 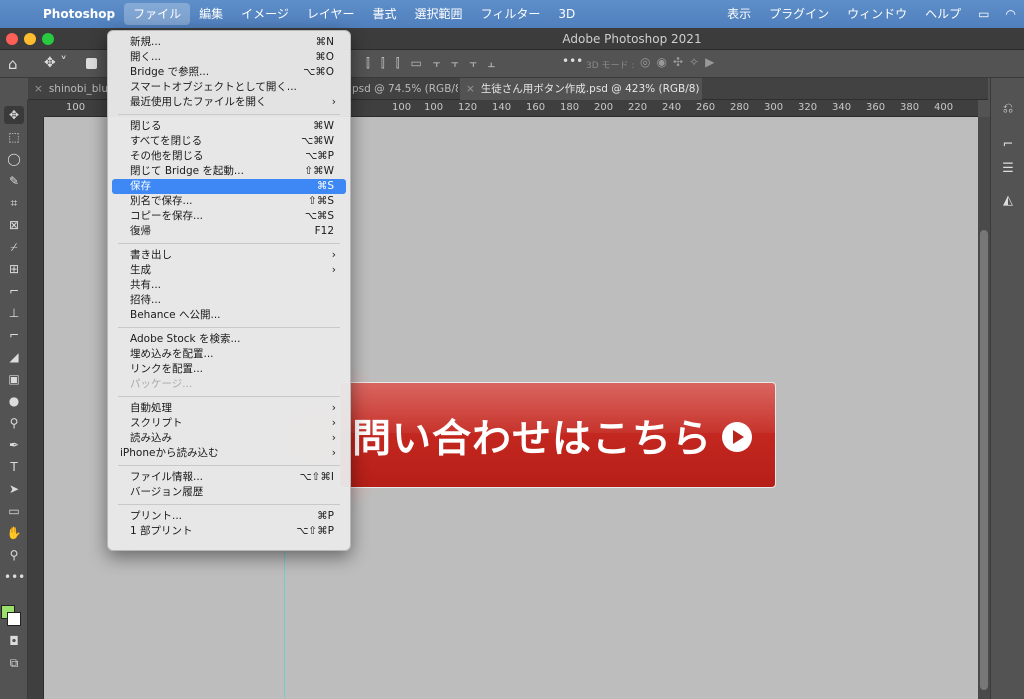 What do you see at coordinates (511, 14) in the screenshot?
I see `menu-filter: フィルター` at bounding box center [511, 14].